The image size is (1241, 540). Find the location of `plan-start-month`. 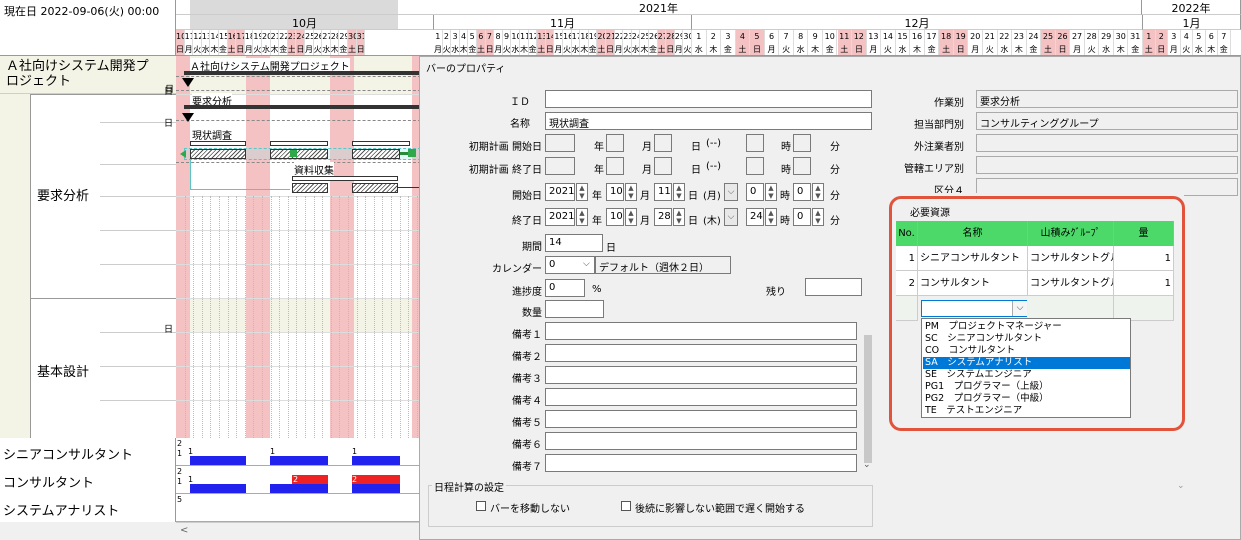

plan-start-month is located at coordinates (615, 143).